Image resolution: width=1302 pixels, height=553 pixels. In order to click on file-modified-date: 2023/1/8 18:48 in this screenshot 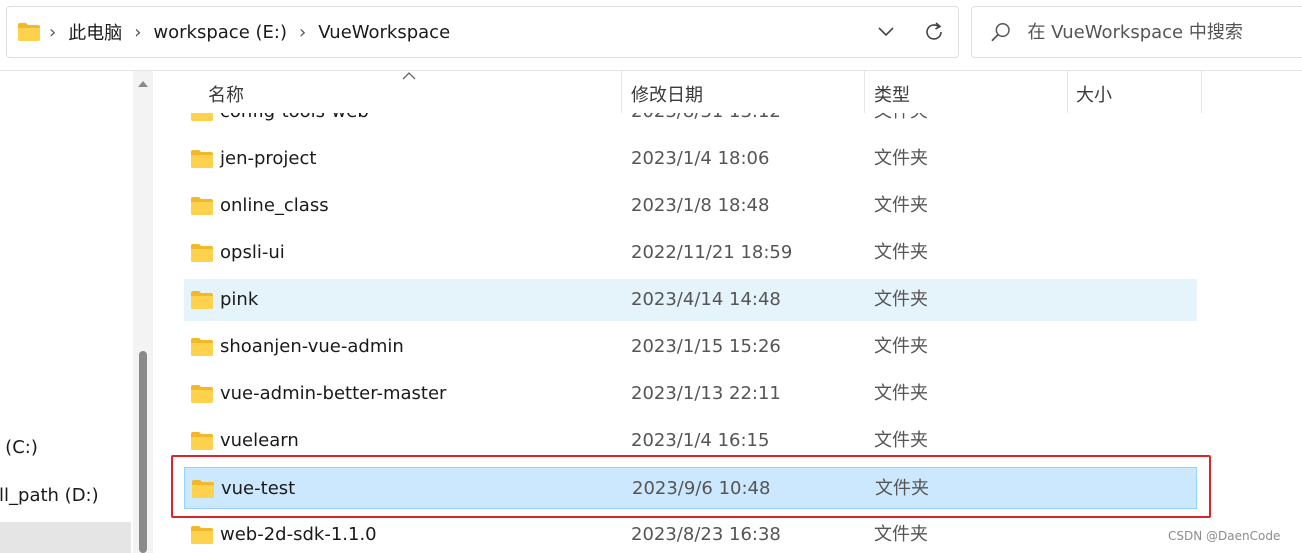, I will do `click(700, 205)`.